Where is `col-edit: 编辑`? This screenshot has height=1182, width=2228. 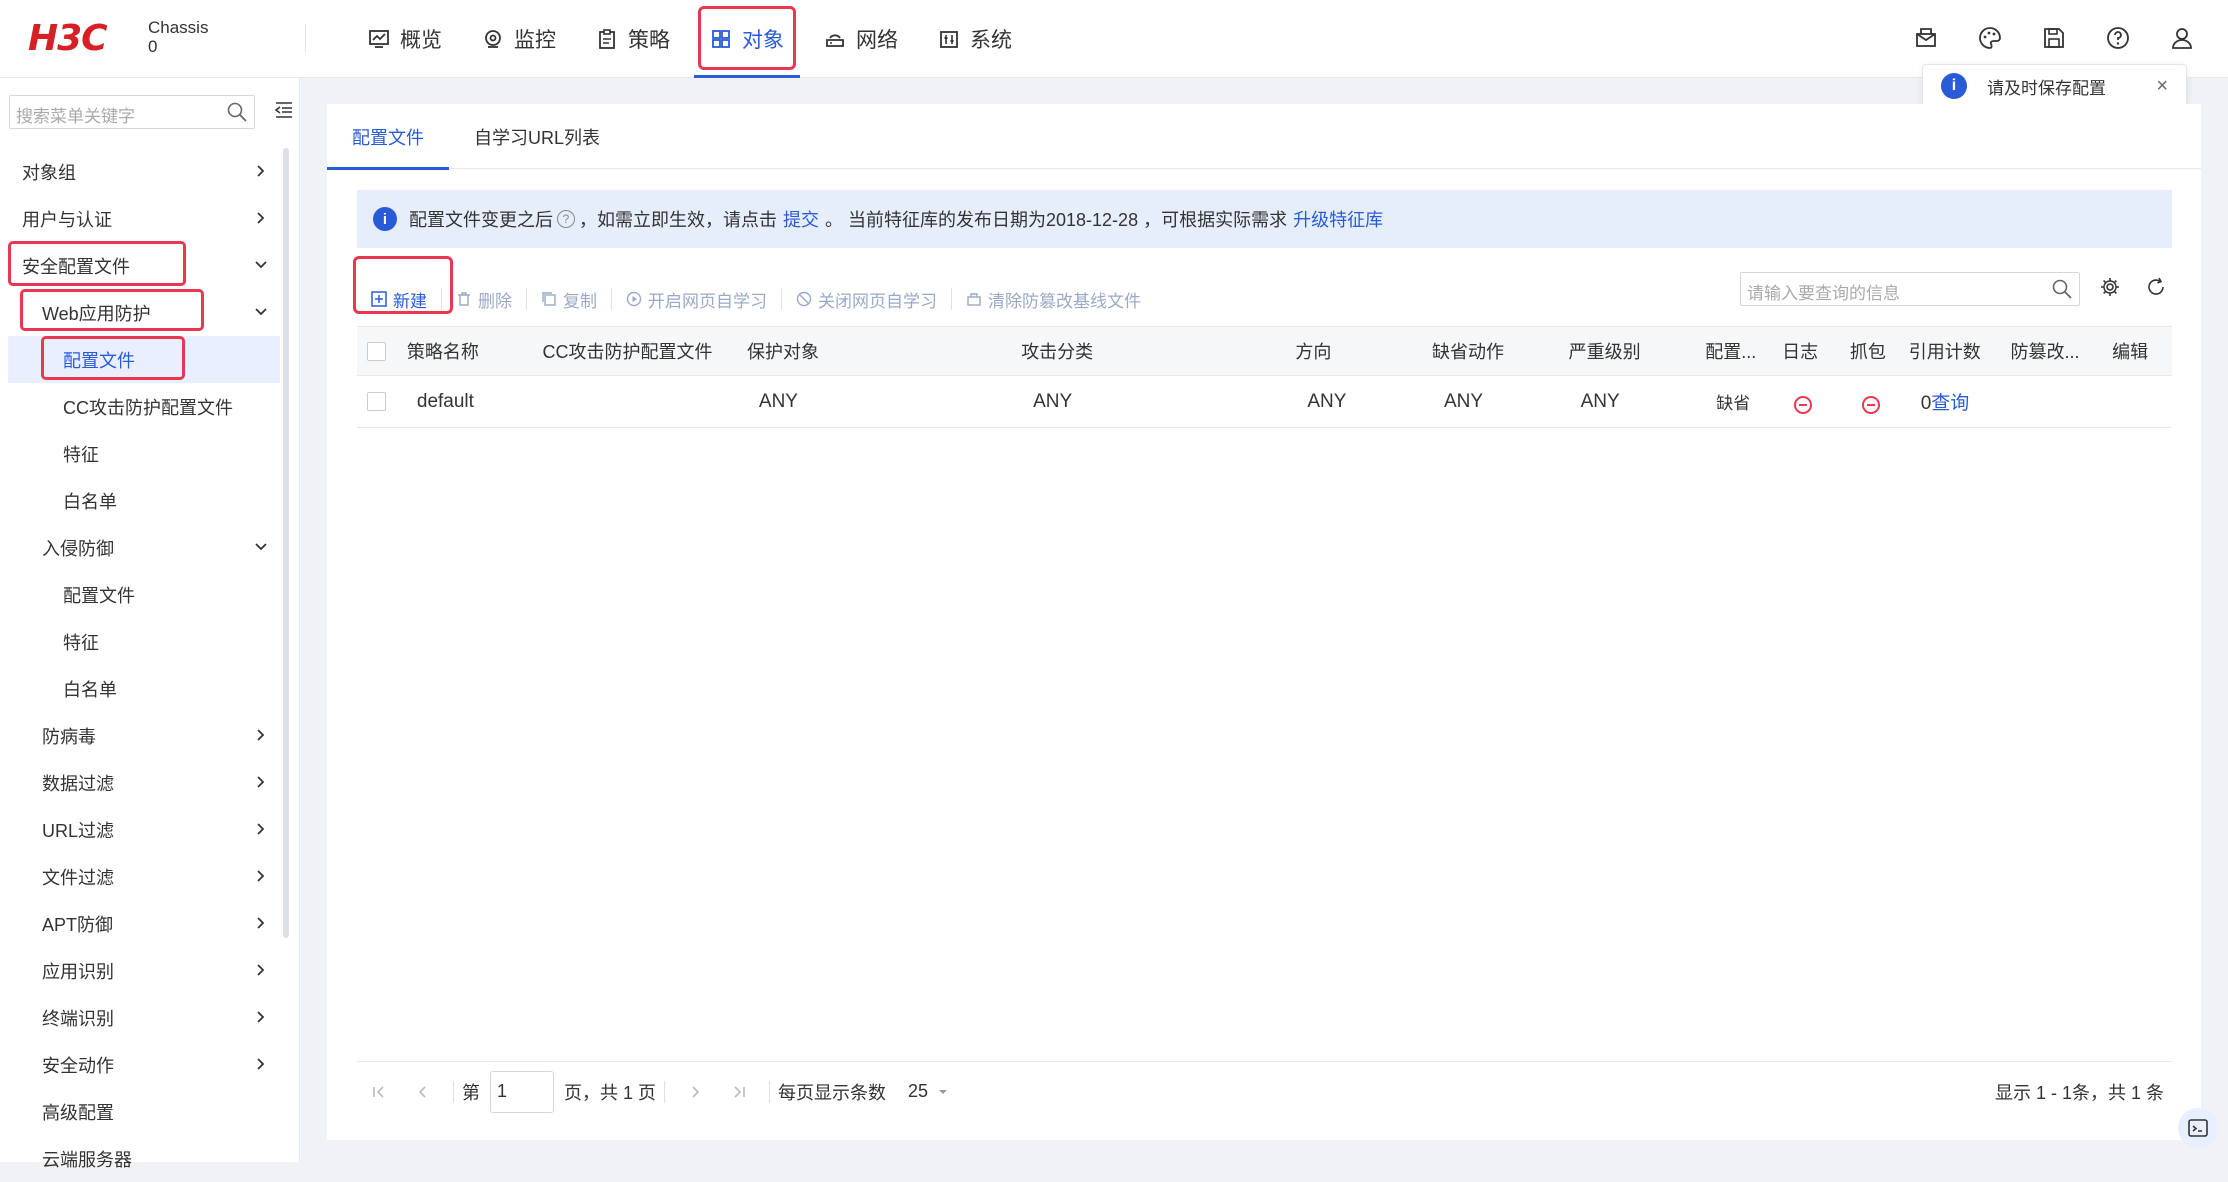 col-edit: 编辑 is located at coordinates (2142, 351).